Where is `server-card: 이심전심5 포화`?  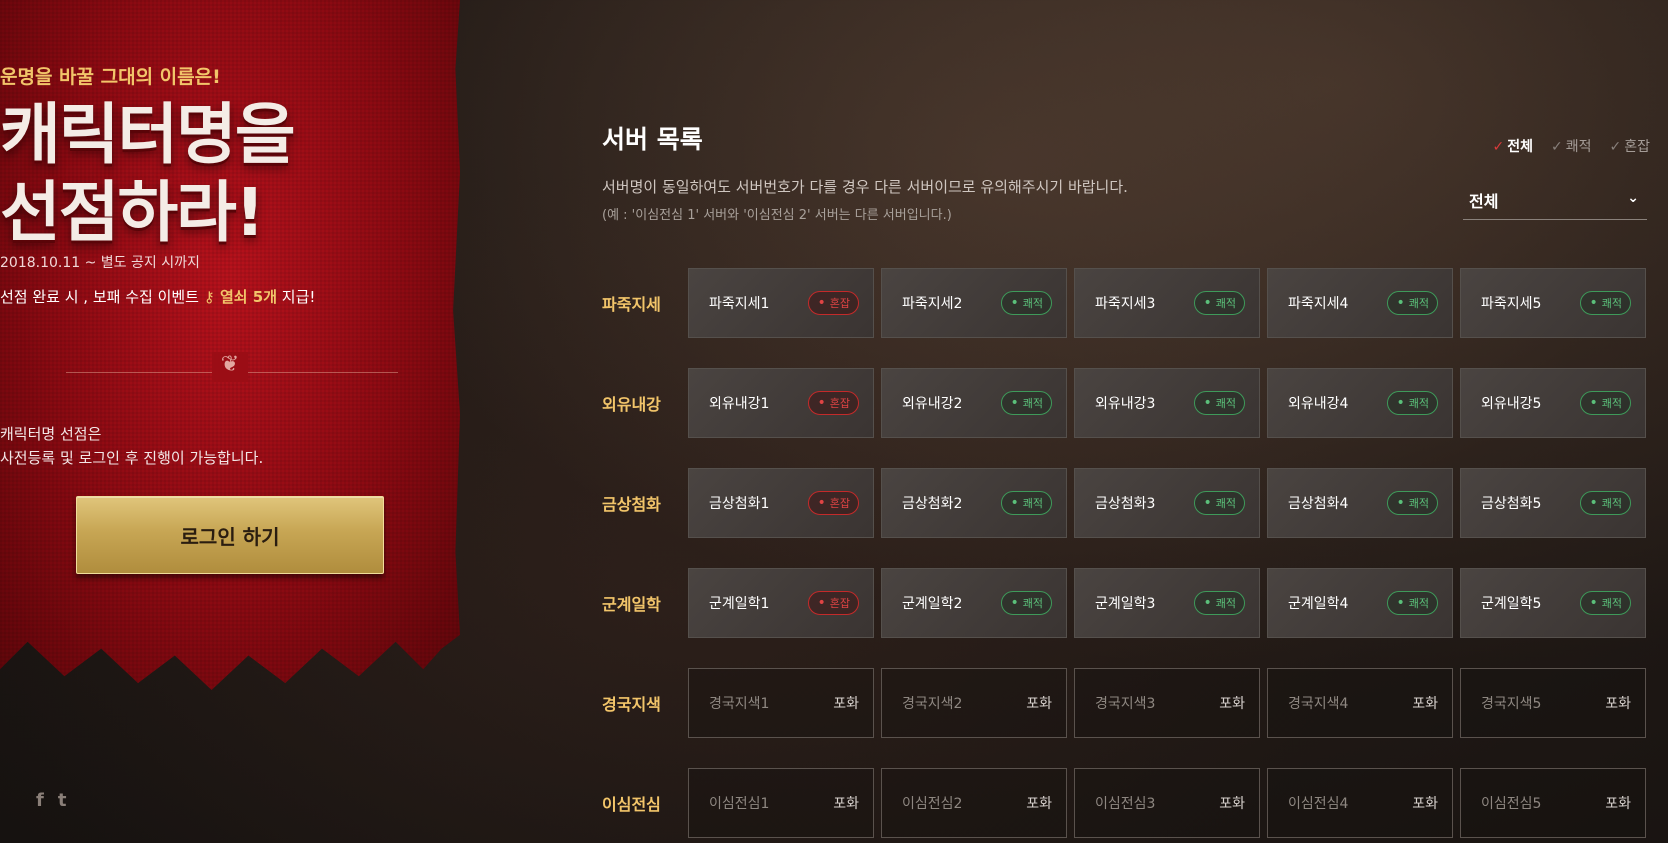 server-card: 이심전심5 포화 is located at coordinates (1553, 803).